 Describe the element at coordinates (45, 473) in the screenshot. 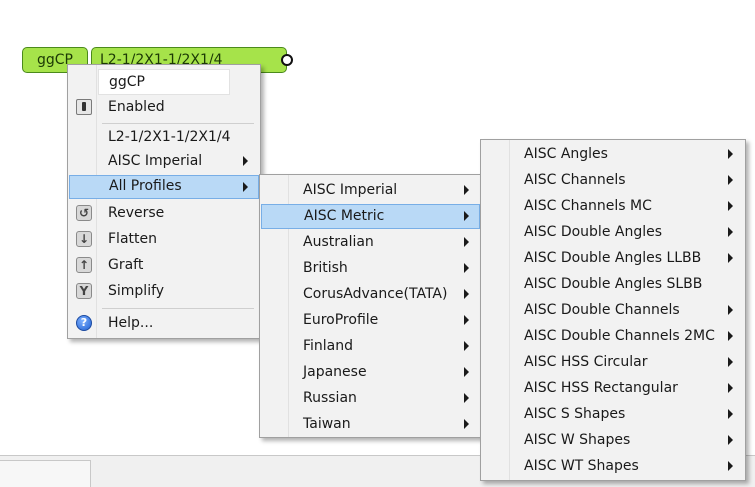

I see `canvas-bottom-tab` at that location.